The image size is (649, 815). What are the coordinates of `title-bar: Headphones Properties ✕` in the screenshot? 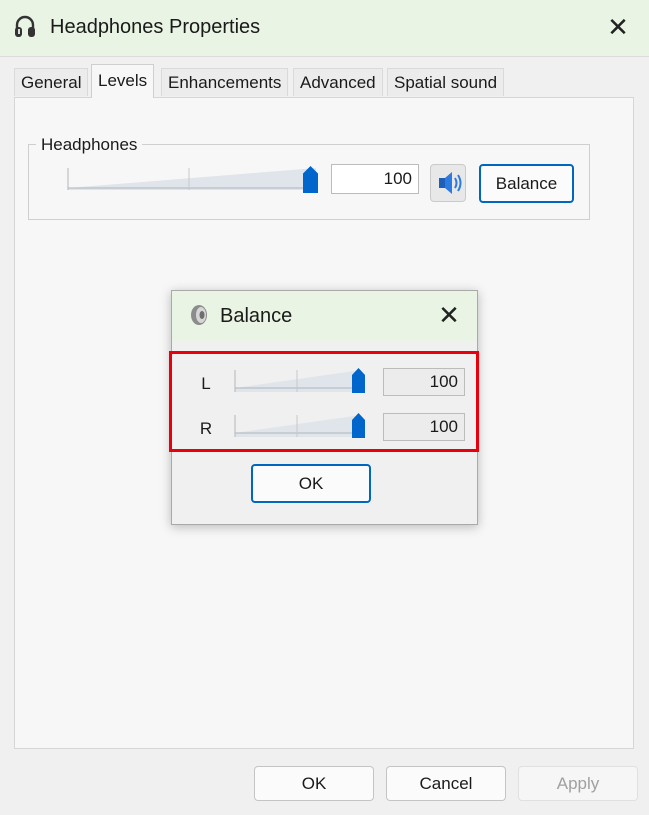 It's located at (324, 28).